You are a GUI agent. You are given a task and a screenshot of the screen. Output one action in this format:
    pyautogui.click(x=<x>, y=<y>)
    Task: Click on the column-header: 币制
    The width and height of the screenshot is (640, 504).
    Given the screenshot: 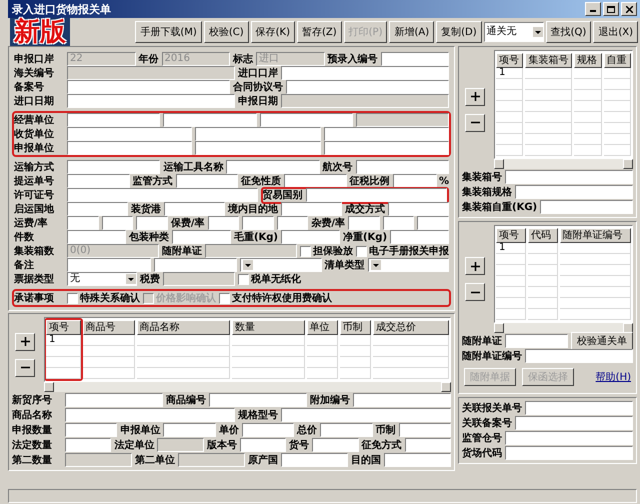 What is the action you would take?
    pyautogui.click(x=355, y=327)
    